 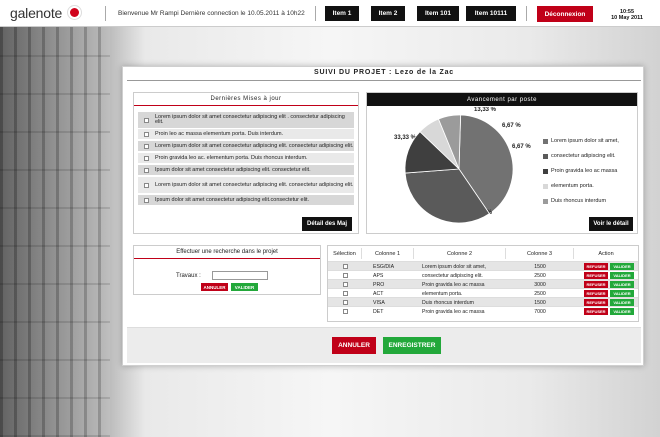 I want to click on pie-label: 13,33 %, so click(x=485, y=110).